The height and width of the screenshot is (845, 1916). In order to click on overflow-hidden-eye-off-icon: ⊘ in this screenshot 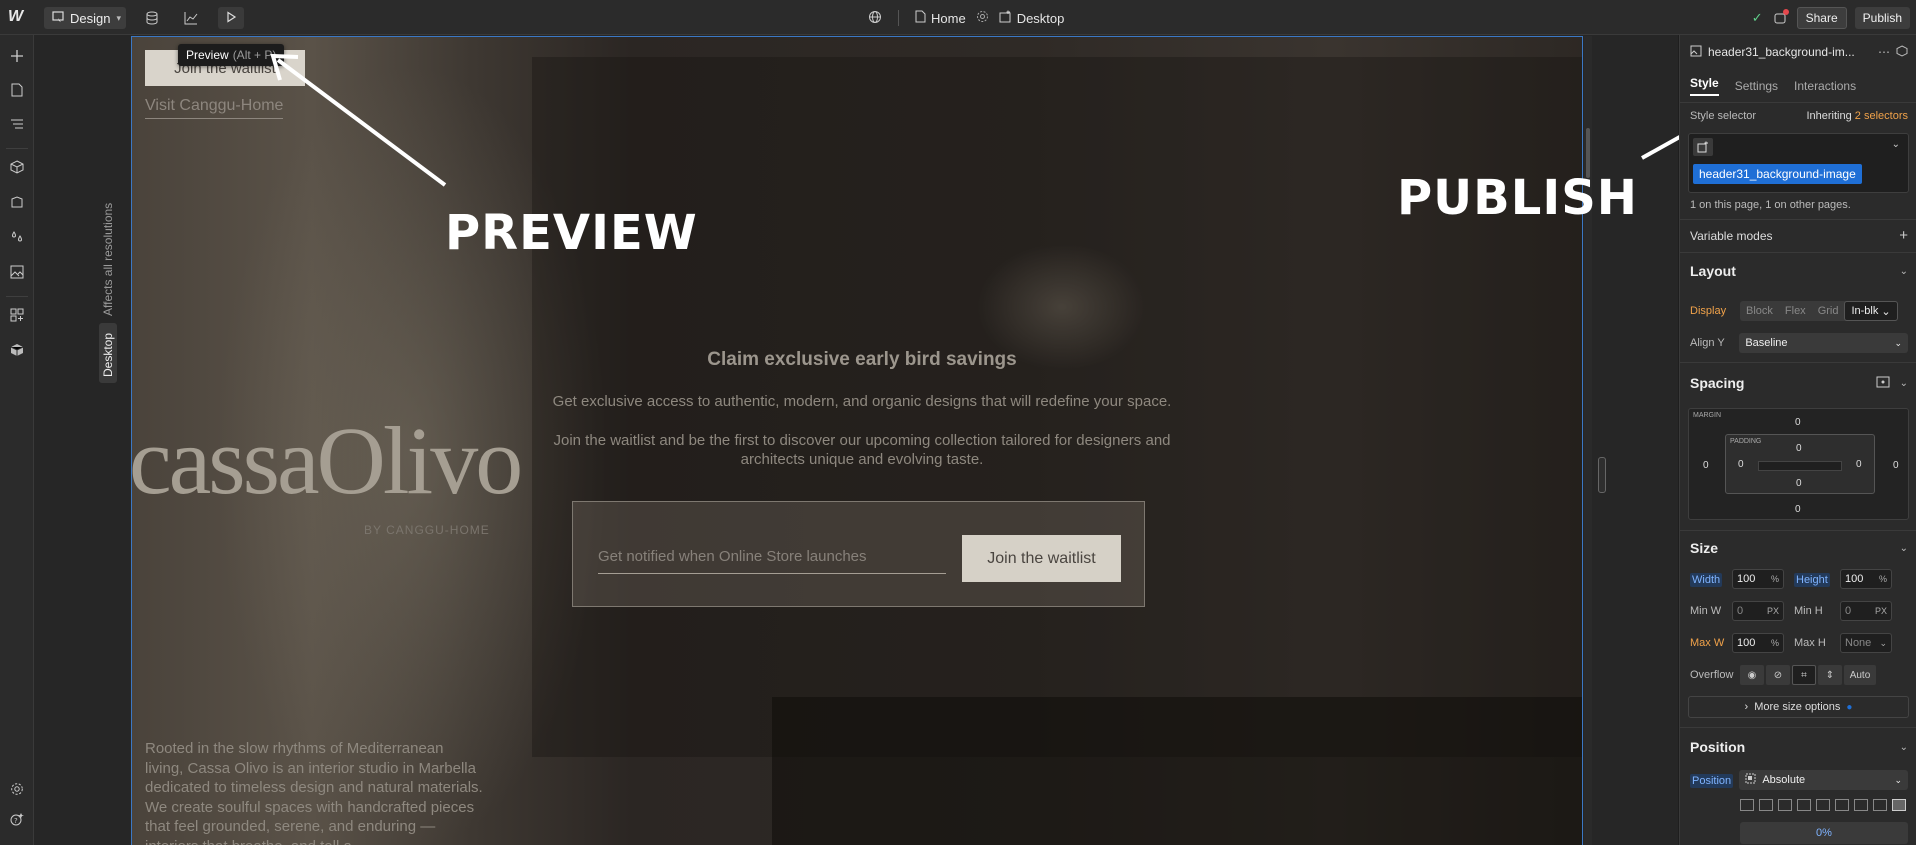, I will do `click(1778, 675)`.